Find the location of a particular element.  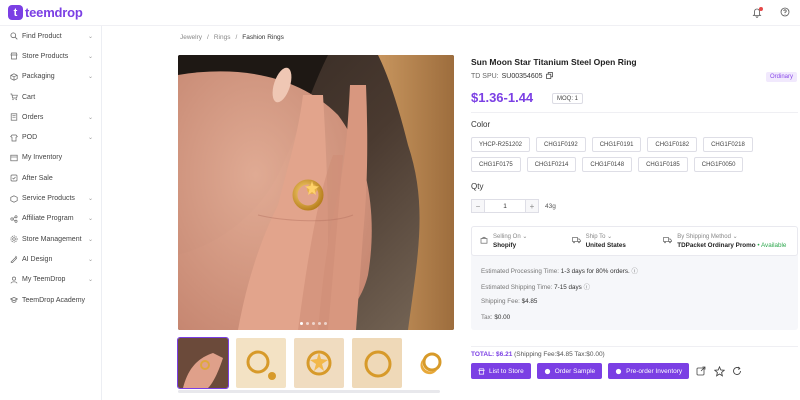

notification-dot is located at coordinates (761, 9).